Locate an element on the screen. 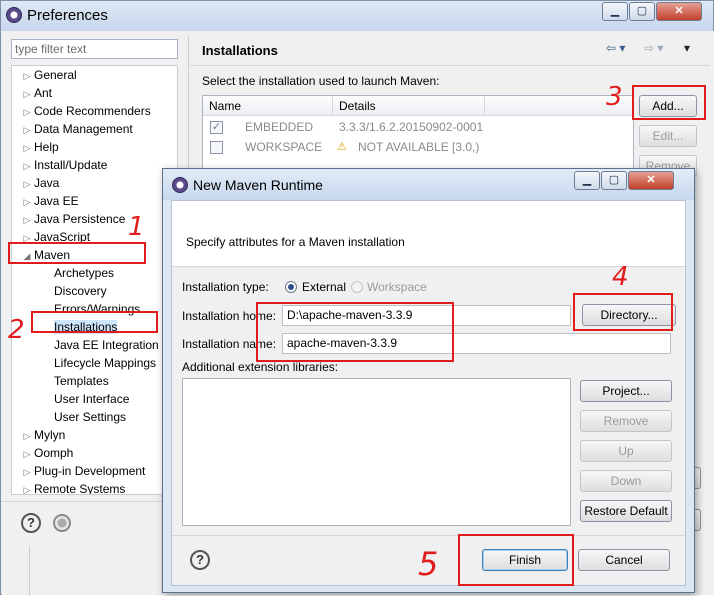 The height and width of the screenshot is (596, 714). tree-item-label: Mylyn is located at coordinates (50, 435).